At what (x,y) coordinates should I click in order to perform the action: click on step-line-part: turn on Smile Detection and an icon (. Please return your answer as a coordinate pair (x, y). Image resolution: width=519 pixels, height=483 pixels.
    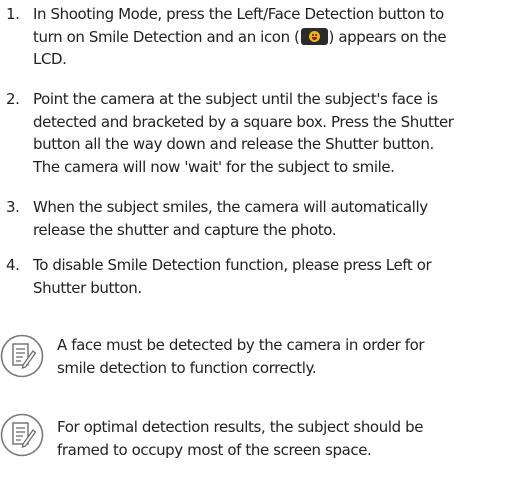
    Looking at the image, I should click on (166, 36).